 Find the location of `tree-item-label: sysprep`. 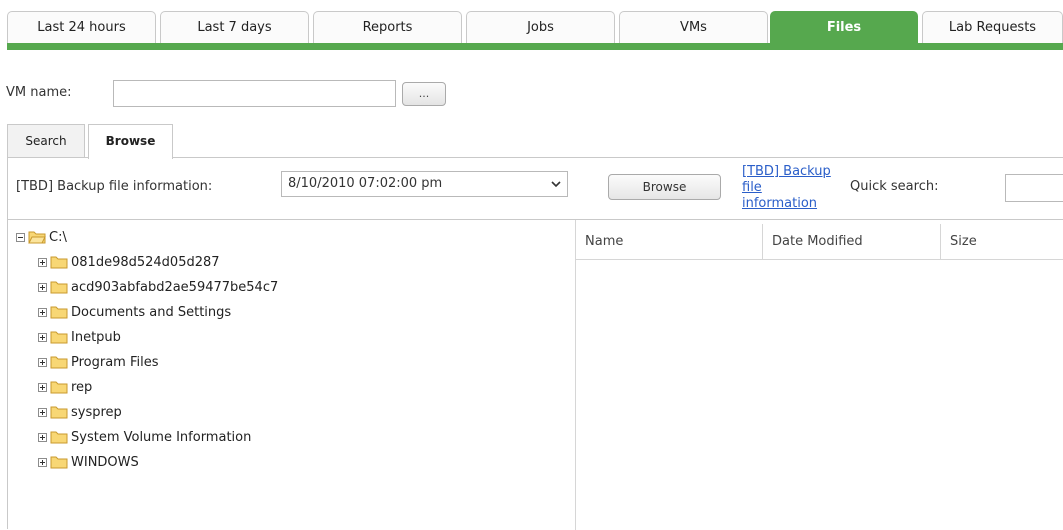

tree-item-label: sysprep is located at coordinates (96, 412).